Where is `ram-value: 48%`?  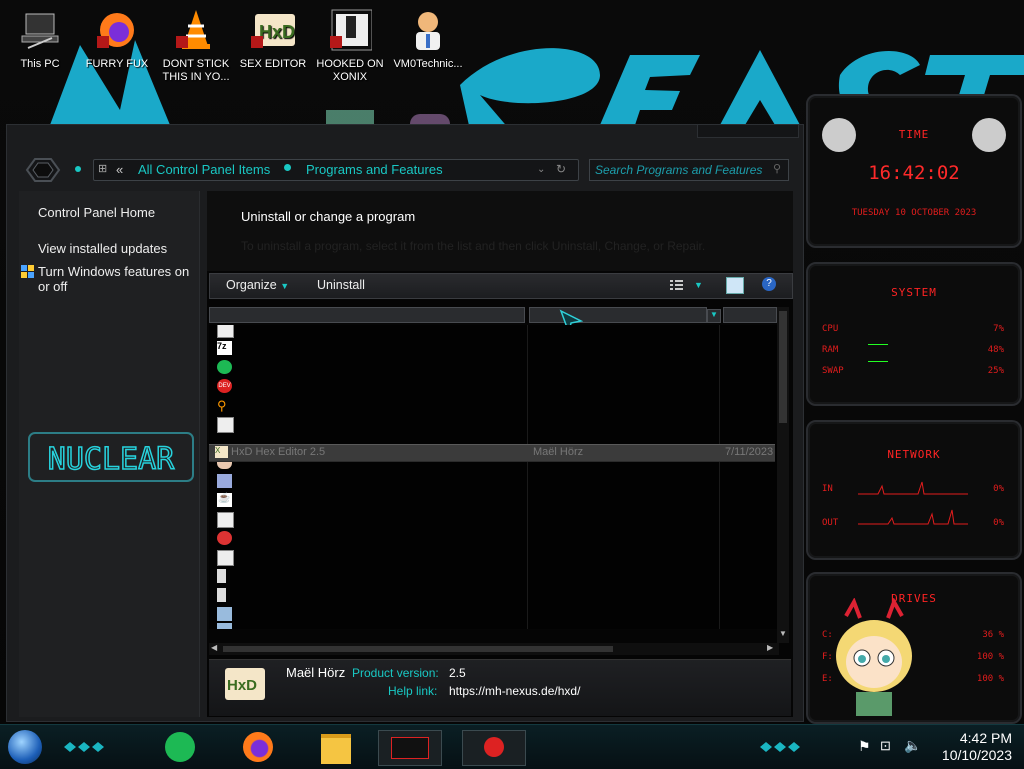 ram-value: 48% is located at coordinates (995, 350).